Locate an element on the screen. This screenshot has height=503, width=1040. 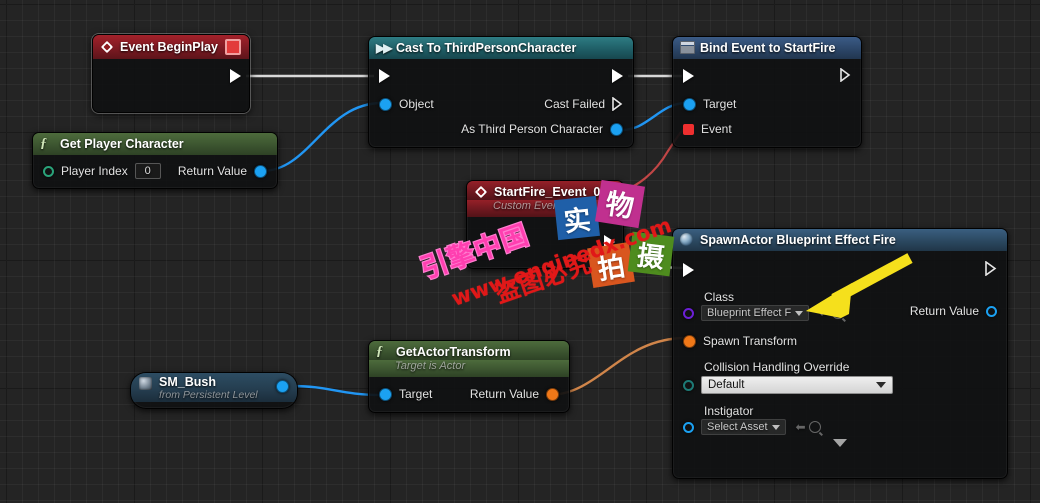
event-label: Event is located at coordinates (716, 129).